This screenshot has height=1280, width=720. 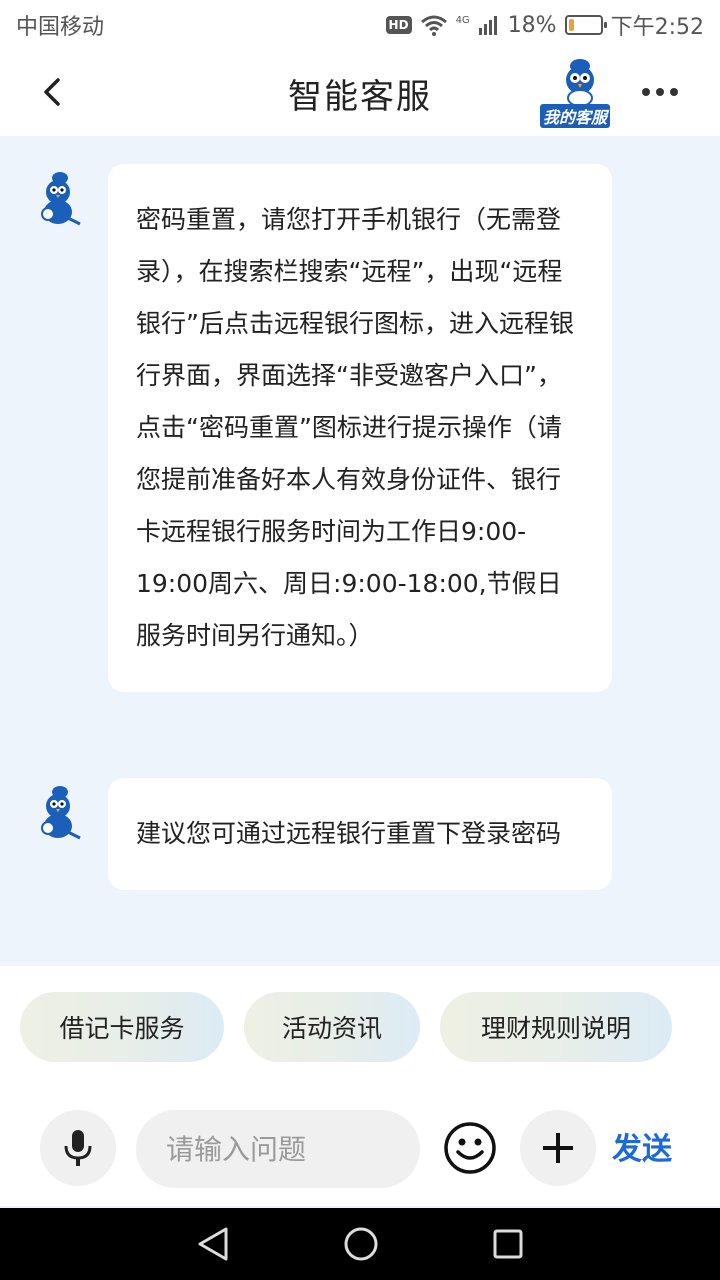 I want to click on emoji-button, so click(x=470, y=1148).